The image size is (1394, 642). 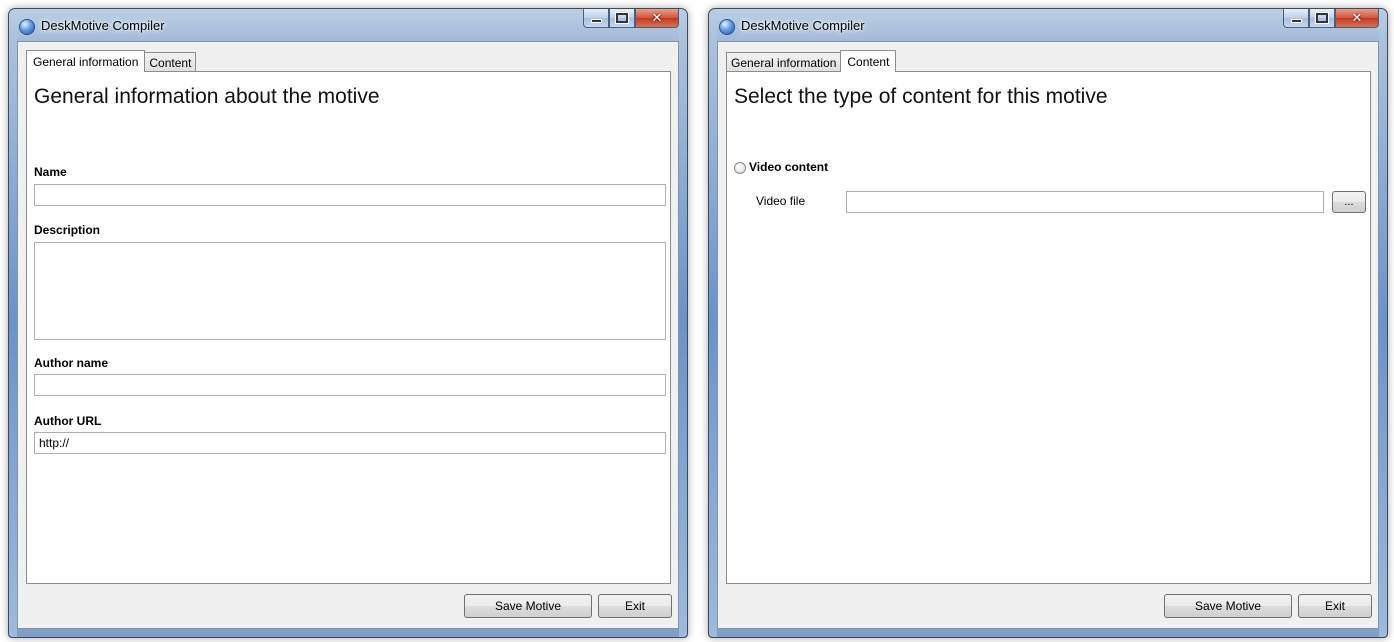 What do you see at coordinates (350, 443) in the screenshot?
I see `author-url-input` at bounding box center [350, 443].